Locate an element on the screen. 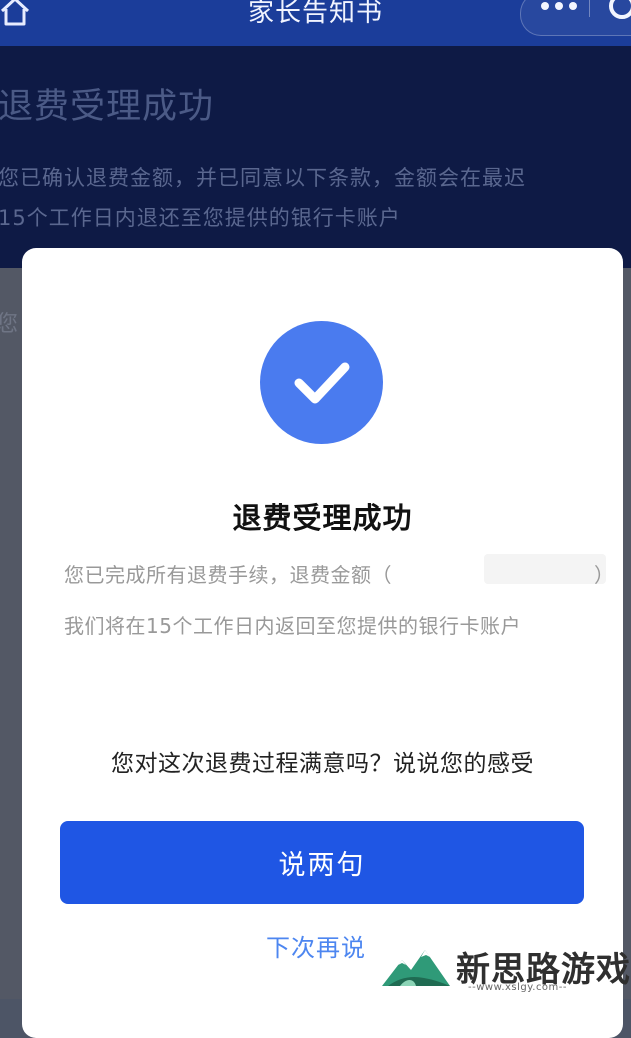  watermark: 新思路游戏 --www.xslgy.com-- is located at coordinates (505, 968).